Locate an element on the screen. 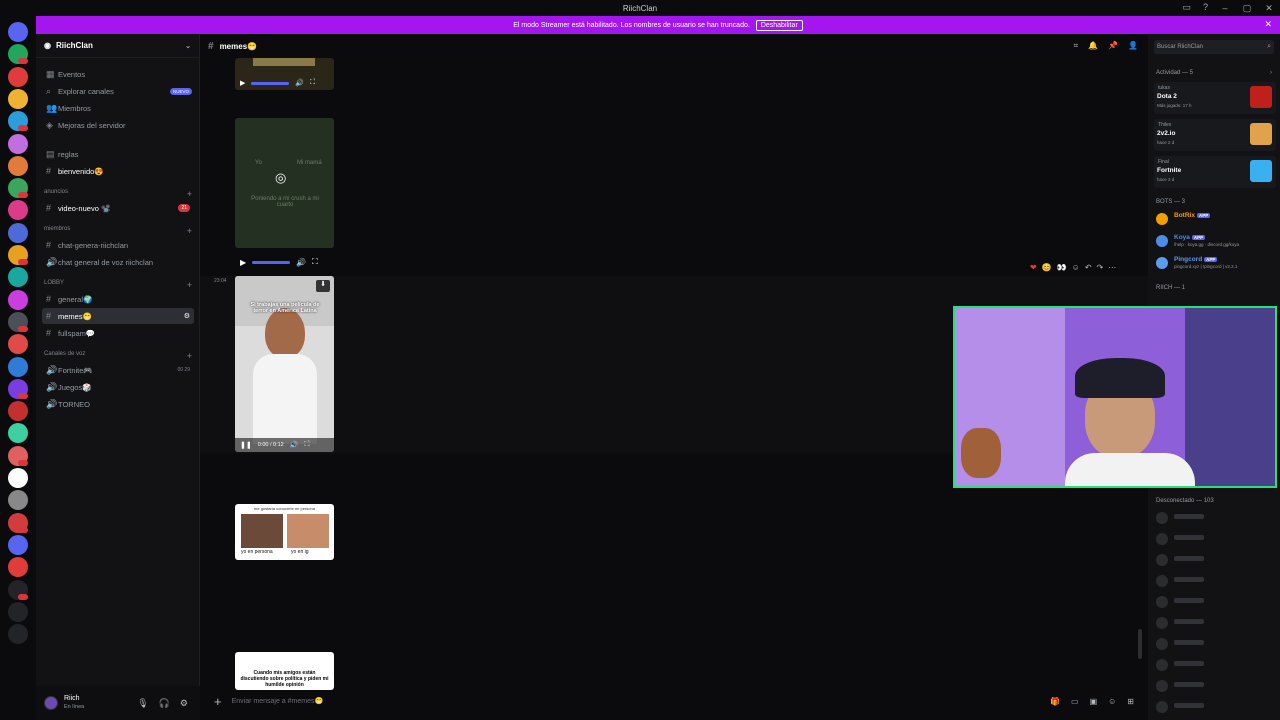  microphone-icon: 🎙 is located at coordinates (142, 703).